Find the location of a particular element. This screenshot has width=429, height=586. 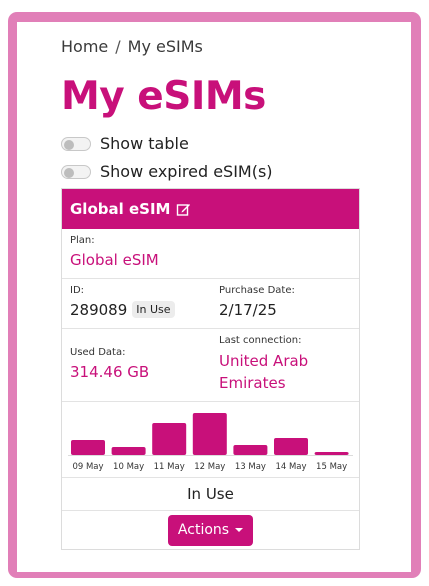

purchase-value: 2/17/25 is located at coordinates (248, 310).